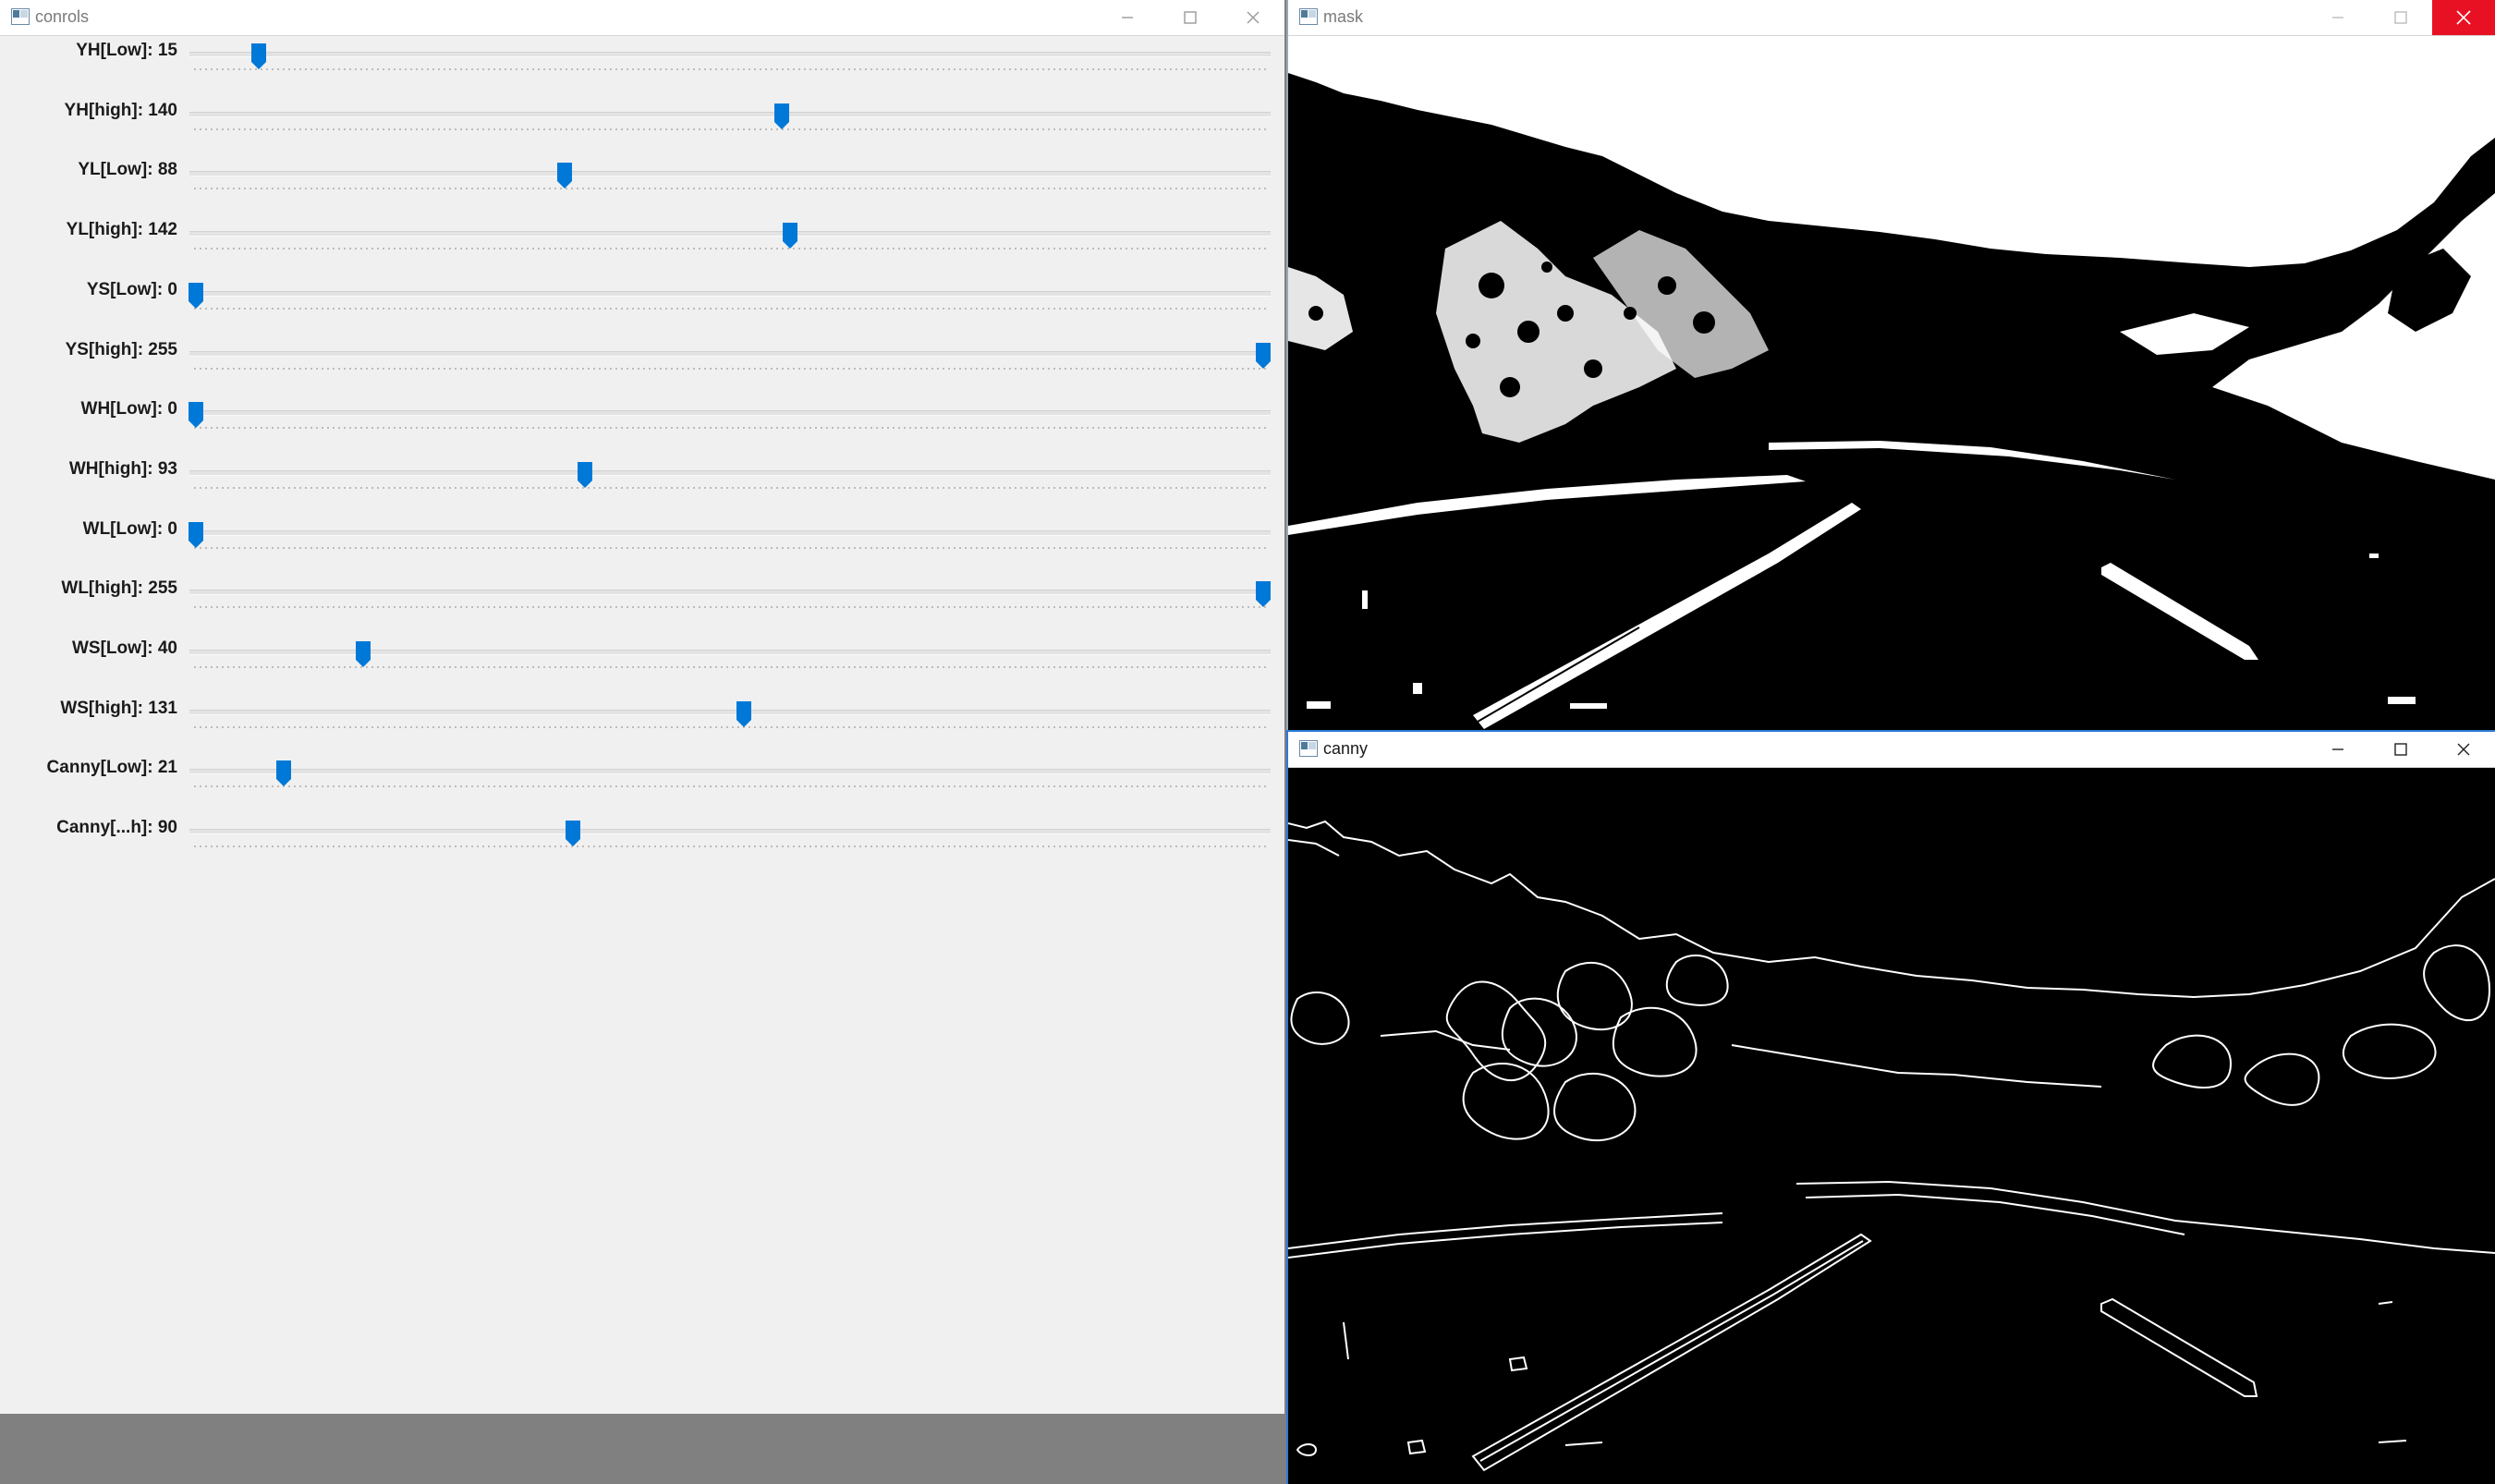 The height and width of the screenshot is (1484, 2495). Describe the element at coordinates (1891, 18) in the screenshot. I see `mask-titlebar: mask` at that location.